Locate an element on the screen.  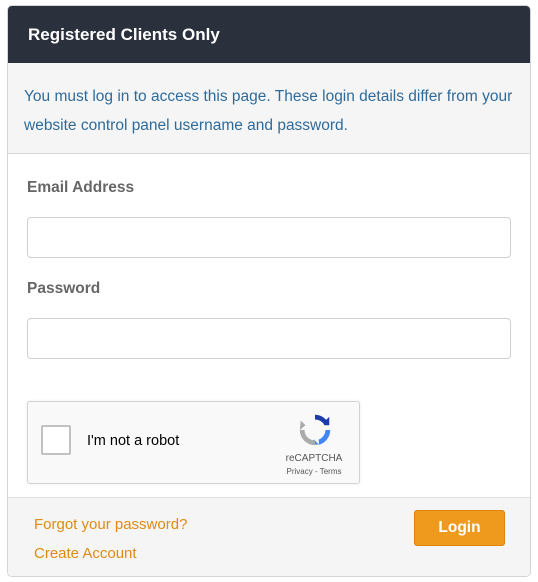
create-account-link: Create Account is located at coordinates (85, 553).